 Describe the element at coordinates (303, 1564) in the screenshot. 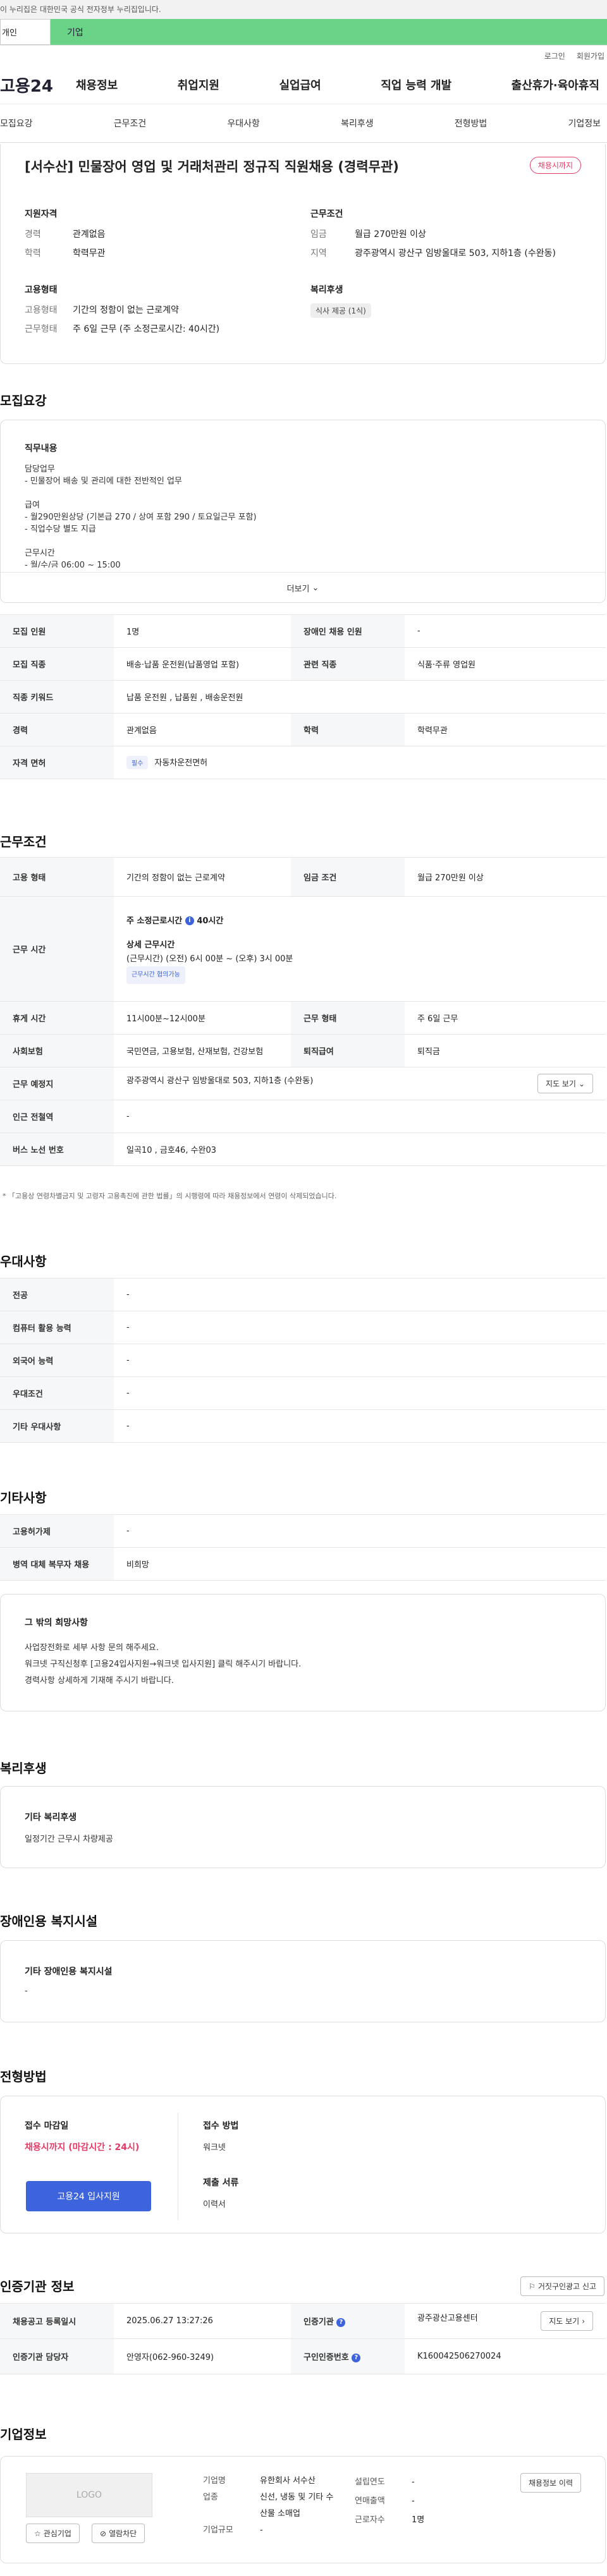

I see `table-row: 병역 대체 복무자 채용 비희망` at that location.